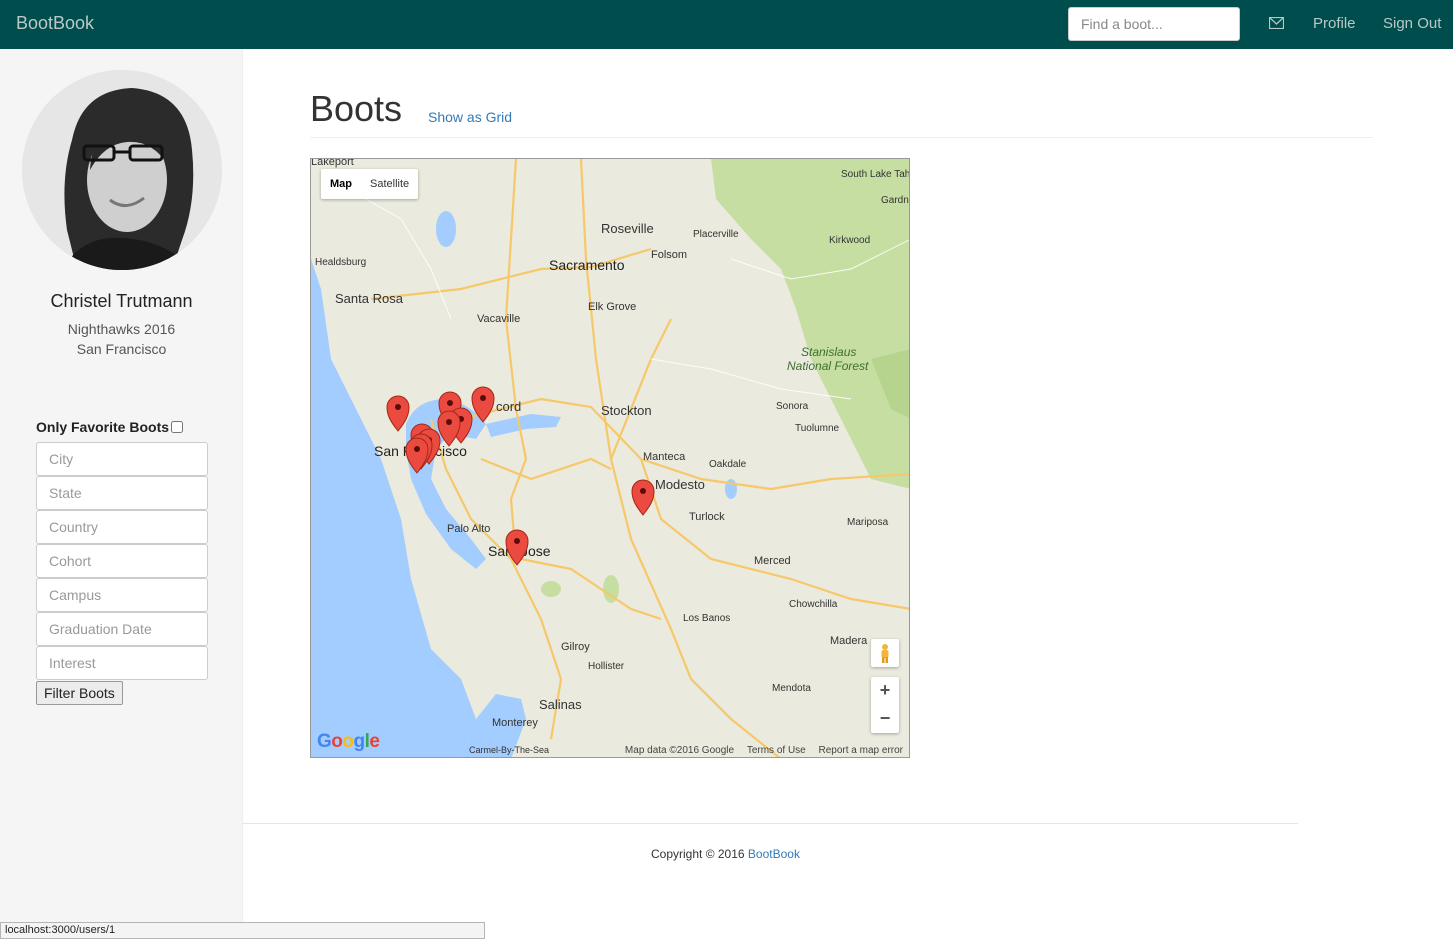  I want to click on footer-divider, so click(770, 823).